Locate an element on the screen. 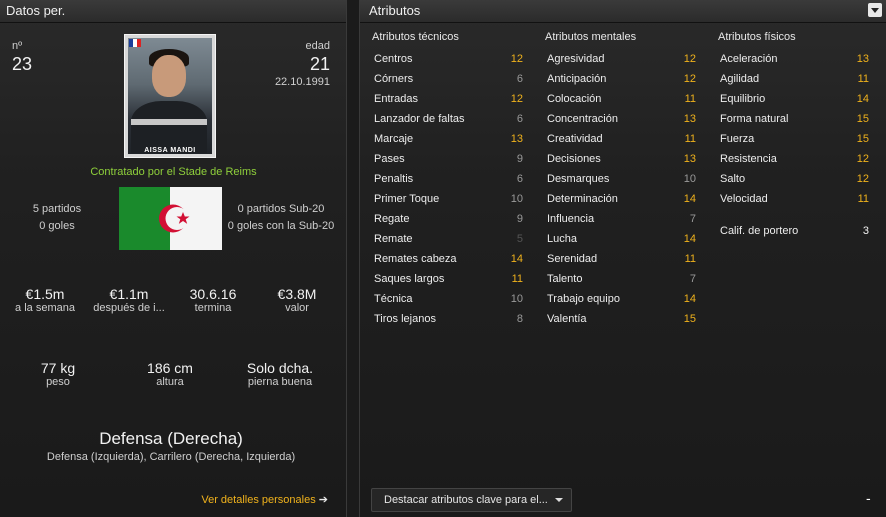 This screenshot has width=886, height=517. mental-attribute-row: Serenidad 11 is located at coordinates (622, 259).